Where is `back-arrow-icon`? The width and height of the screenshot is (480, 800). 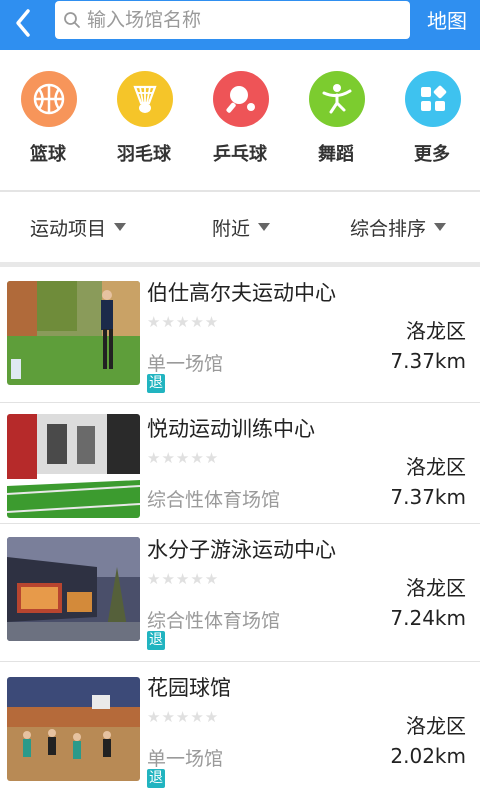 back-arrow-icon is located at coordinates (23, 23).